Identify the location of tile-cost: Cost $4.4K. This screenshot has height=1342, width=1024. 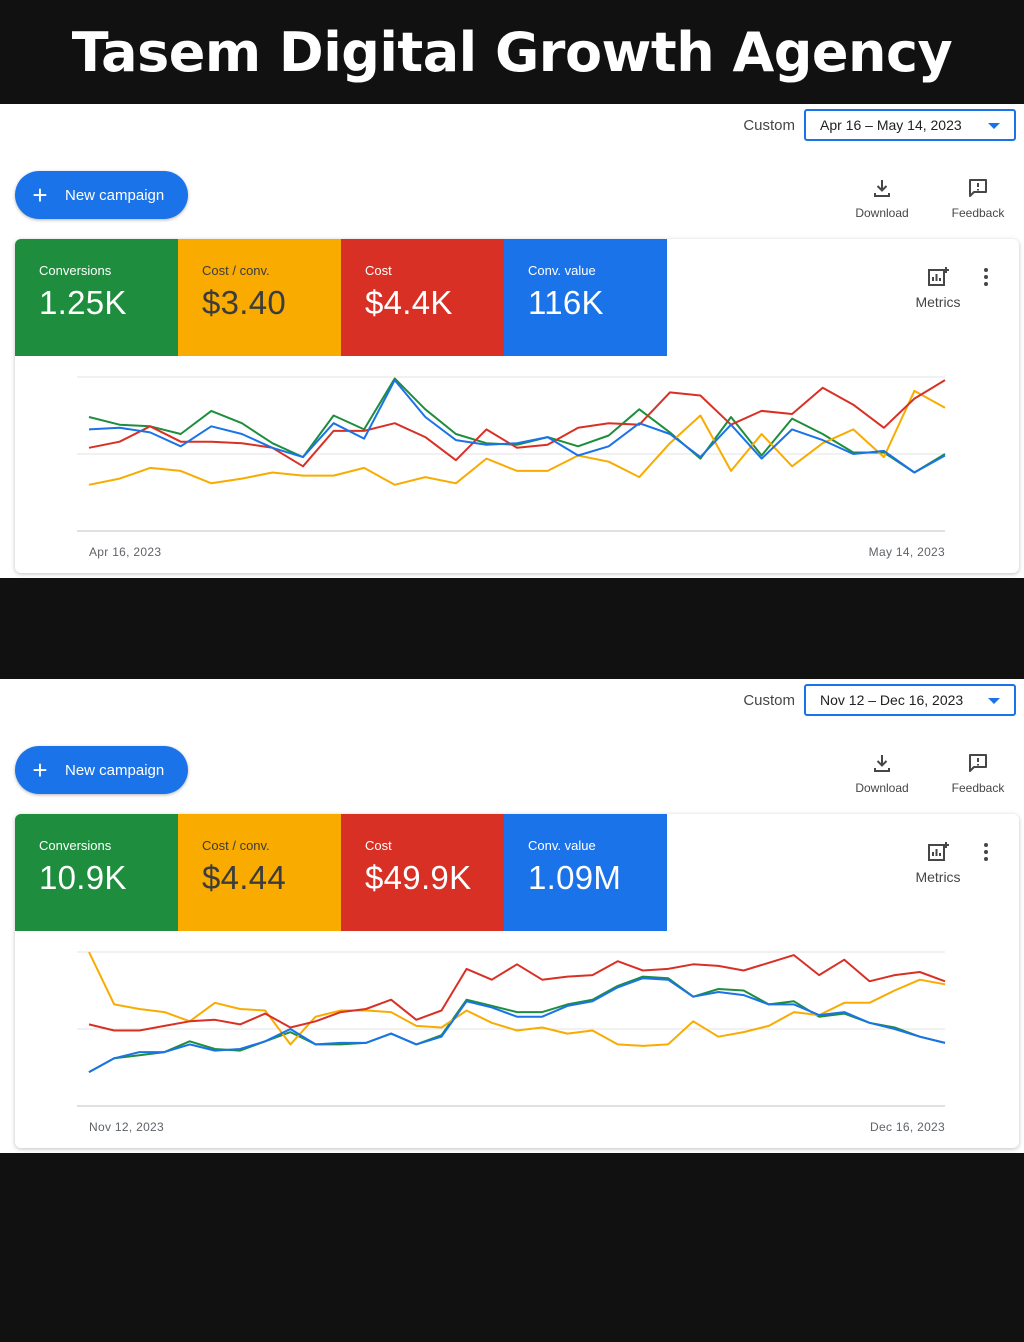
(422, 297).